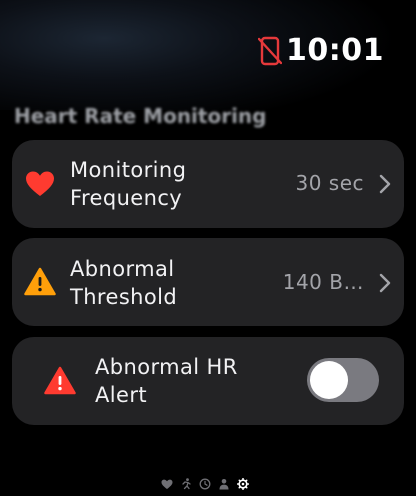  Describe the element at coordinates (186, 484) in the screenshot. I see `running-page-icon` at that location.